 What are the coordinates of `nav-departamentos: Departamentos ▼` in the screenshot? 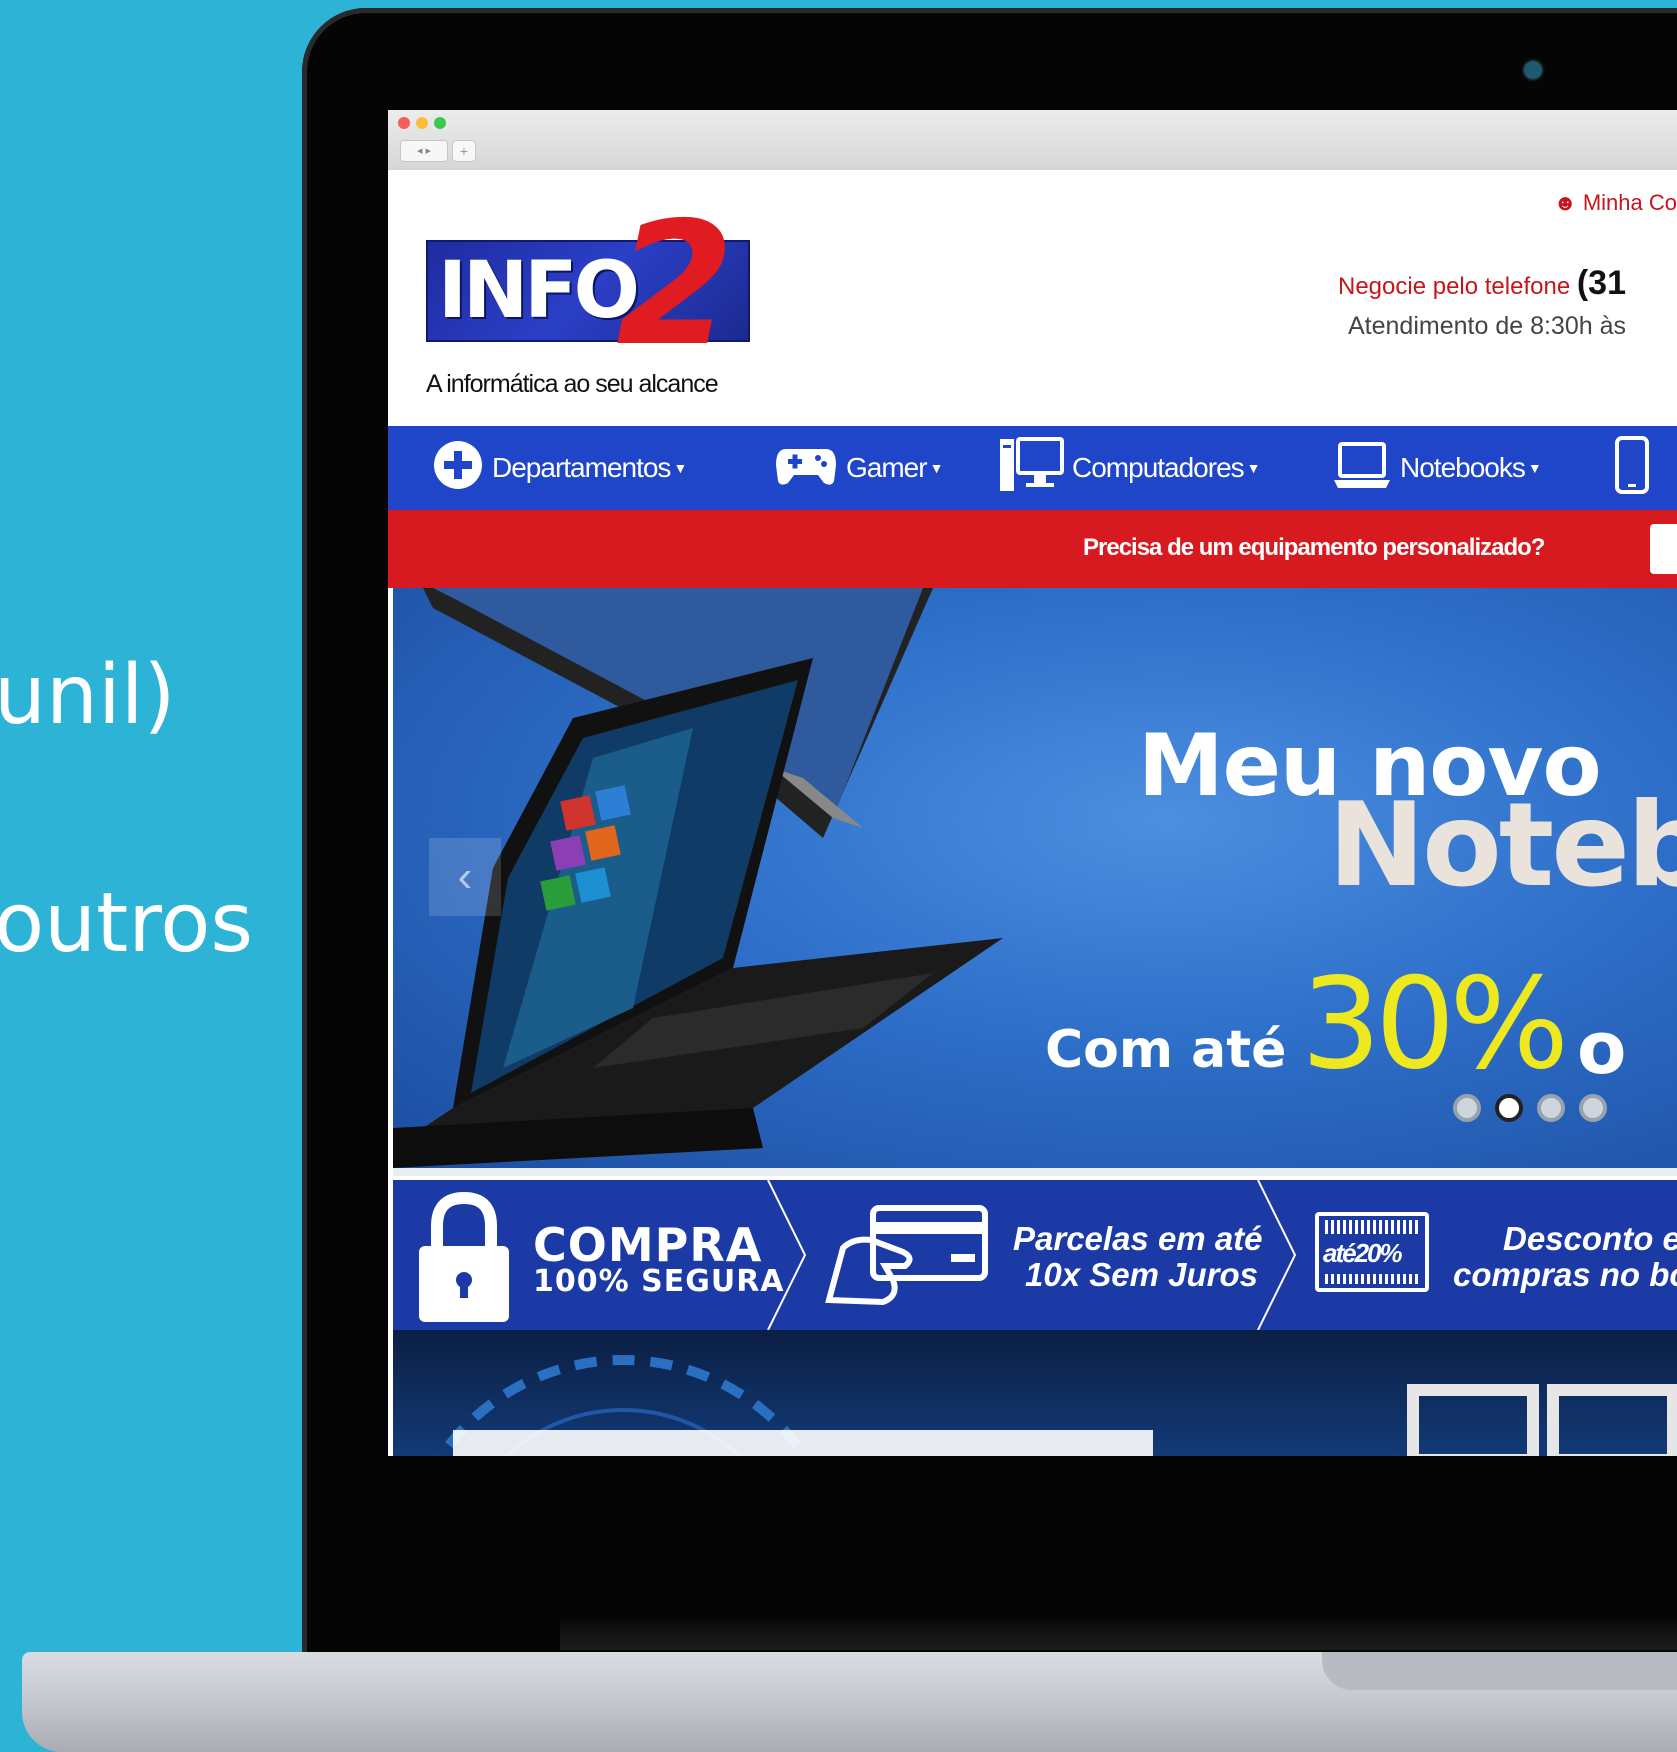 It's located at (559, 468).